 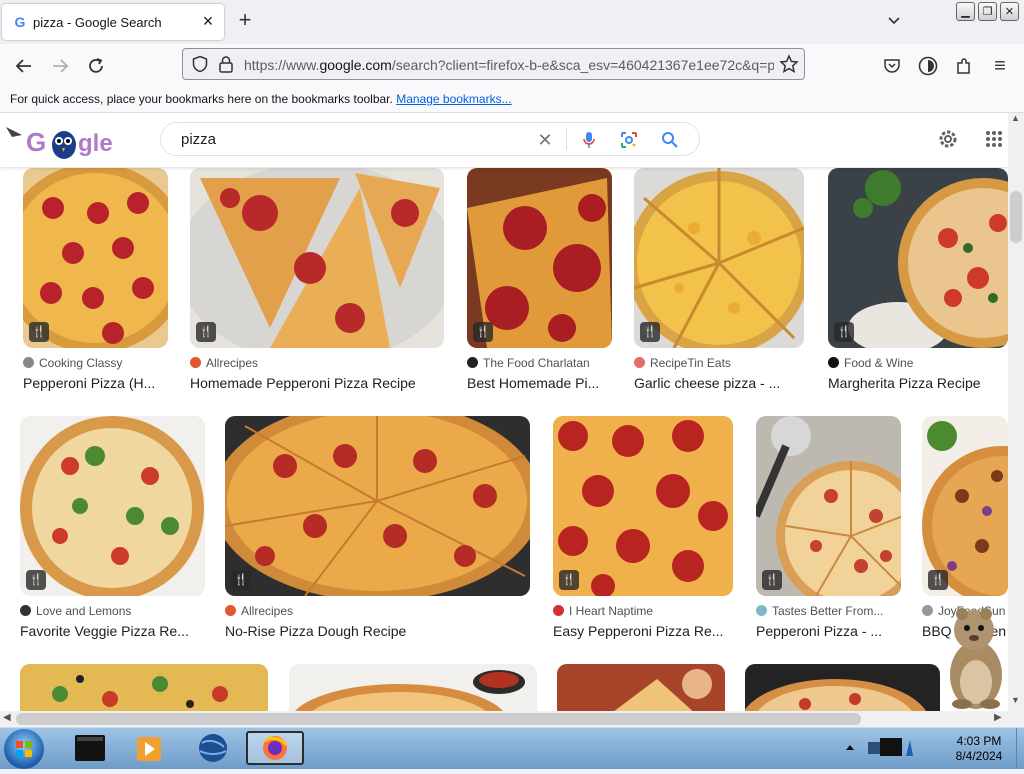 I want to click on close-tab-icon: ×, so click(x=208, y=22).